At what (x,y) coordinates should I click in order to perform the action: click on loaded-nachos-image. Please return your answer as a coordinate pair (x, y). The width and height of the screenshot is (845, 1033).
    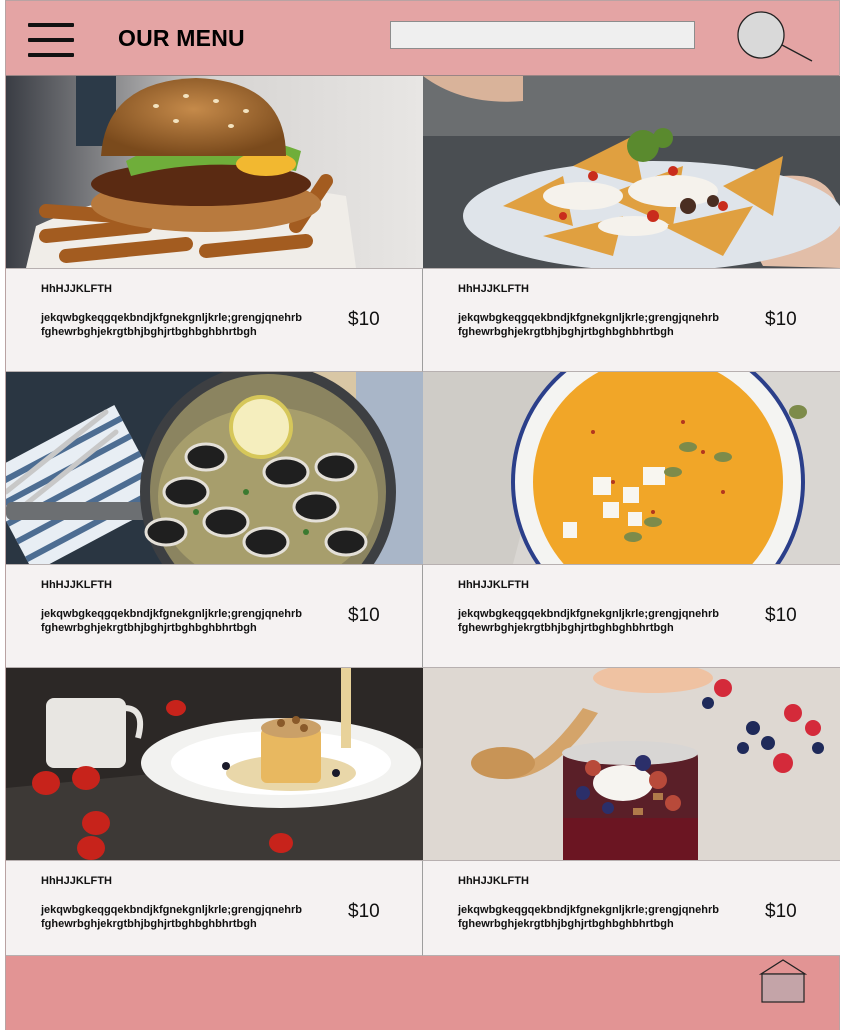
    Looking at the image, I should click on (631, 172).